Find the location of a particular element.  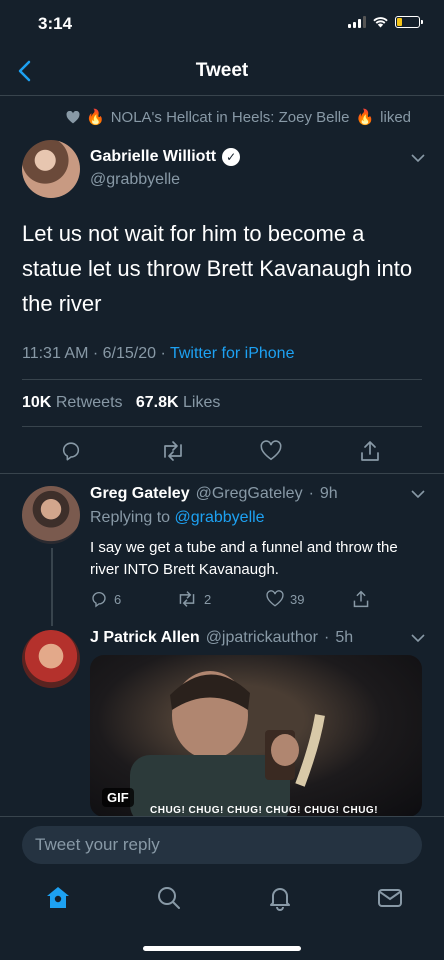

gif-frame-illustration is located at coordinates (227, 744).